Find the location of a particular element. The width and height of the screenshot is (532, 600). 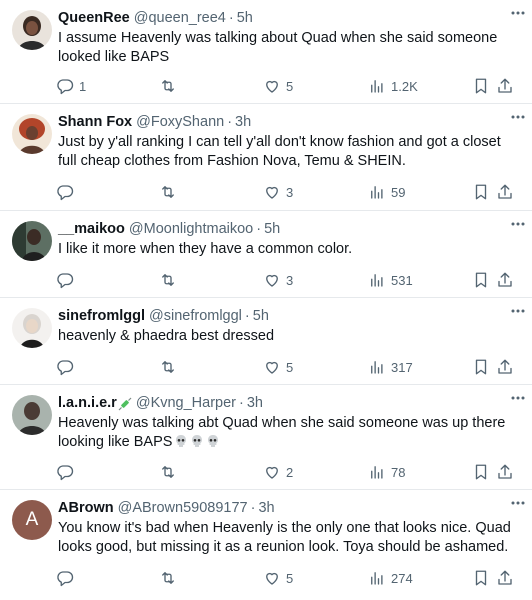

views-count: 78 is located at coordinates (398, 472).